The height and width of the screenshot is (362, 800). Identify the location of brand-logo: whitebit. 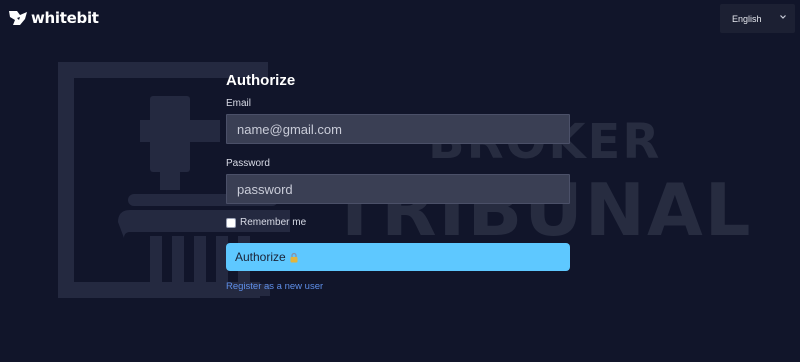
(53, 18).